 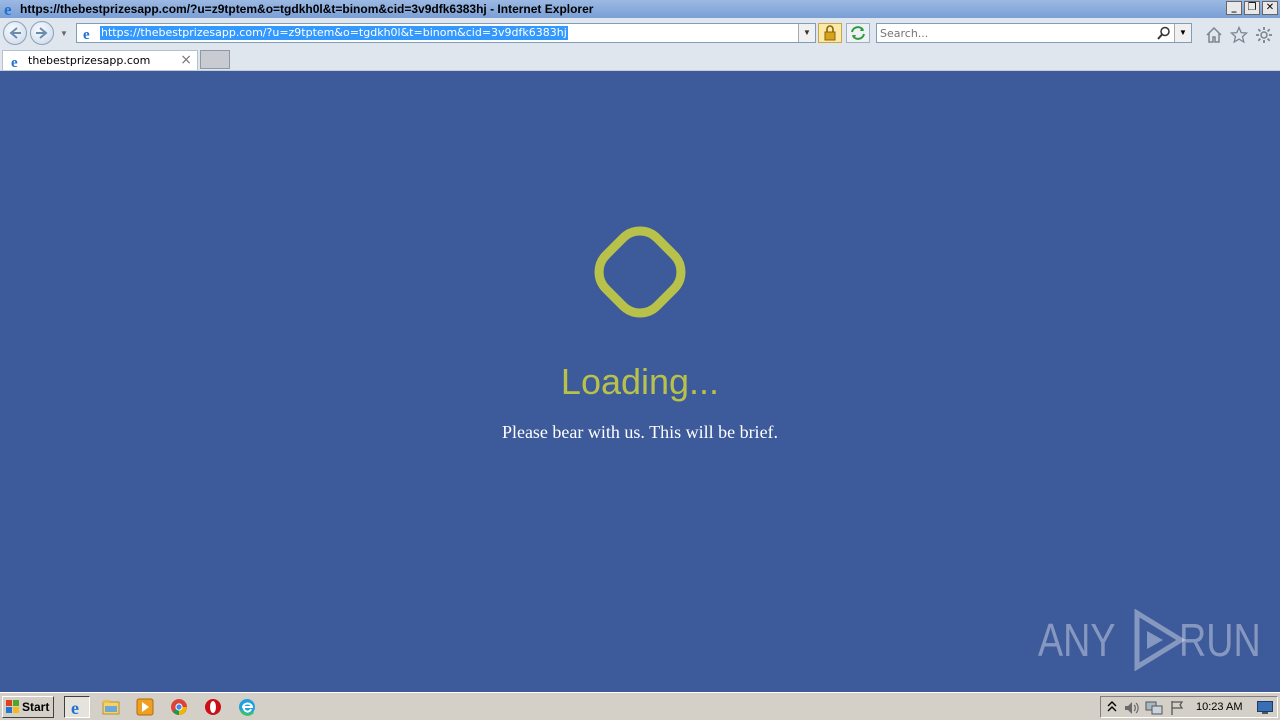 I want to click on search-box: ▼, so click(x=1034, y=33).